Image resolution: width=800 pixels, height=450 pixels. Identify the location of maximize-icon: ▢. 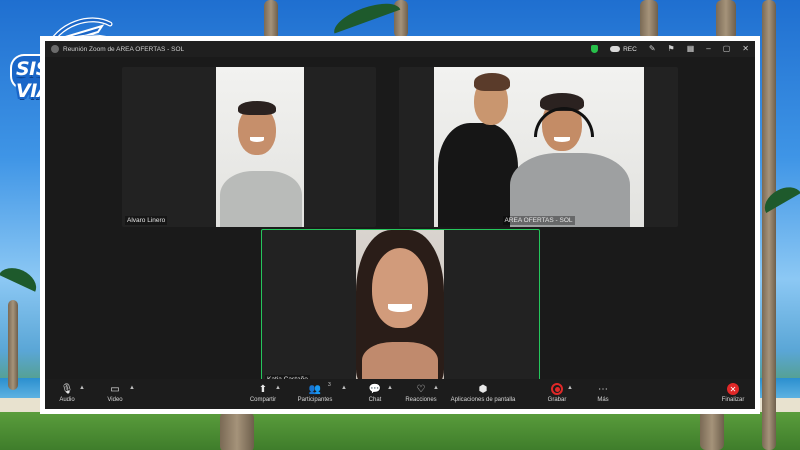
(727, 49).